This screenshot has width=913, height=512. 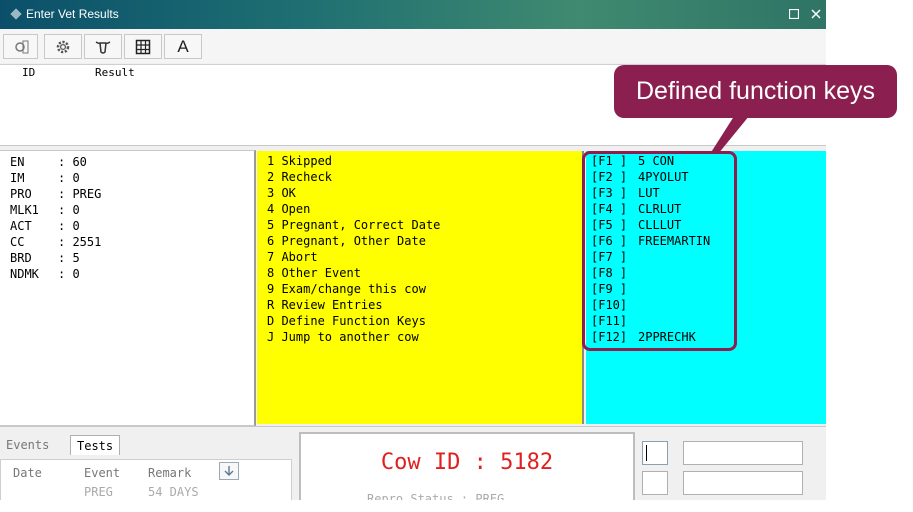 I want to click on cow-info-row: ACT: 0, so click(x=45, y=226).